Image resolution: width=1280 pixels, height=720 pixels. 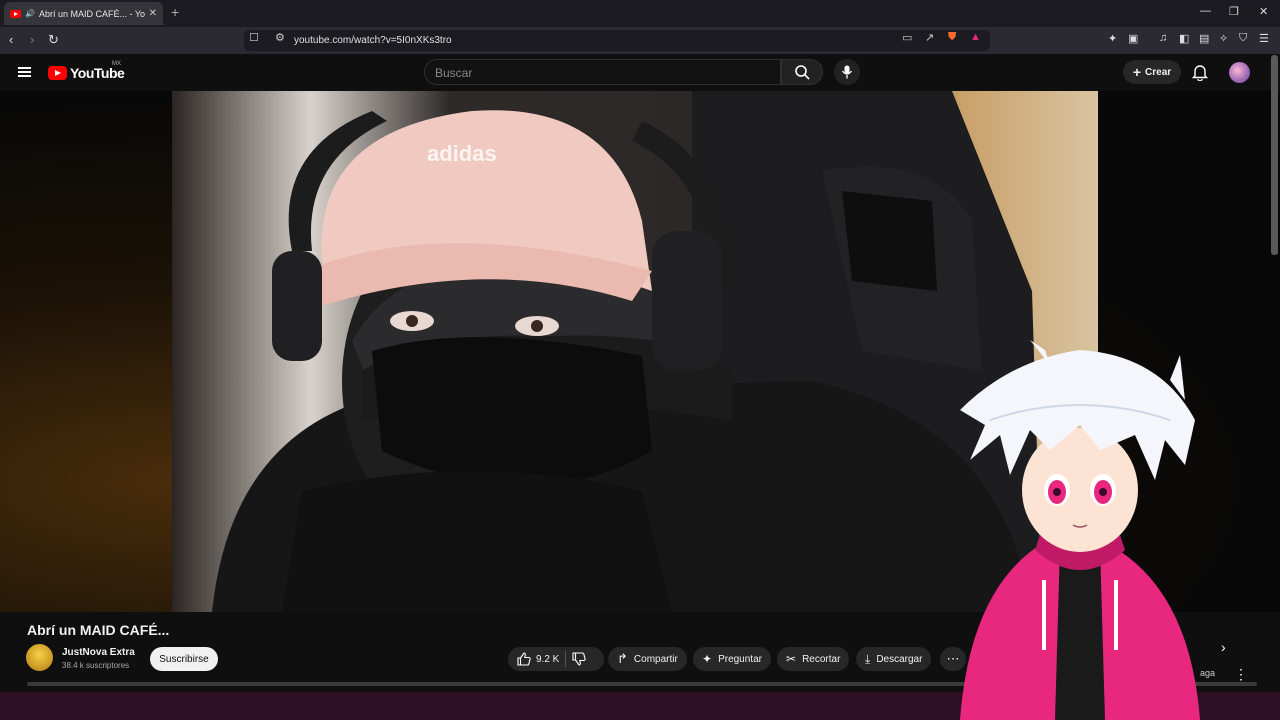 I want to click on create-button: + Crear, so click(x=1152, y=72).